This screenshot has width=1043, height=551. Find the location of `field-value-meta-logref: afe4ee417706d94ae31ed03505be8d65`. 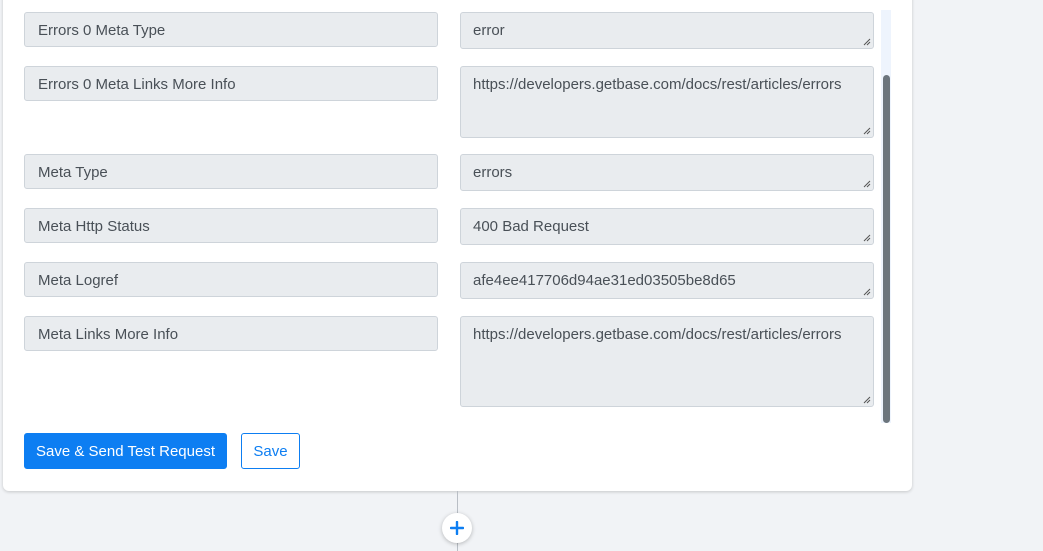

field-value-meta-logref: afe4ee417706d94ae31ed03505be8d65 is located at coordinates (667, 280).